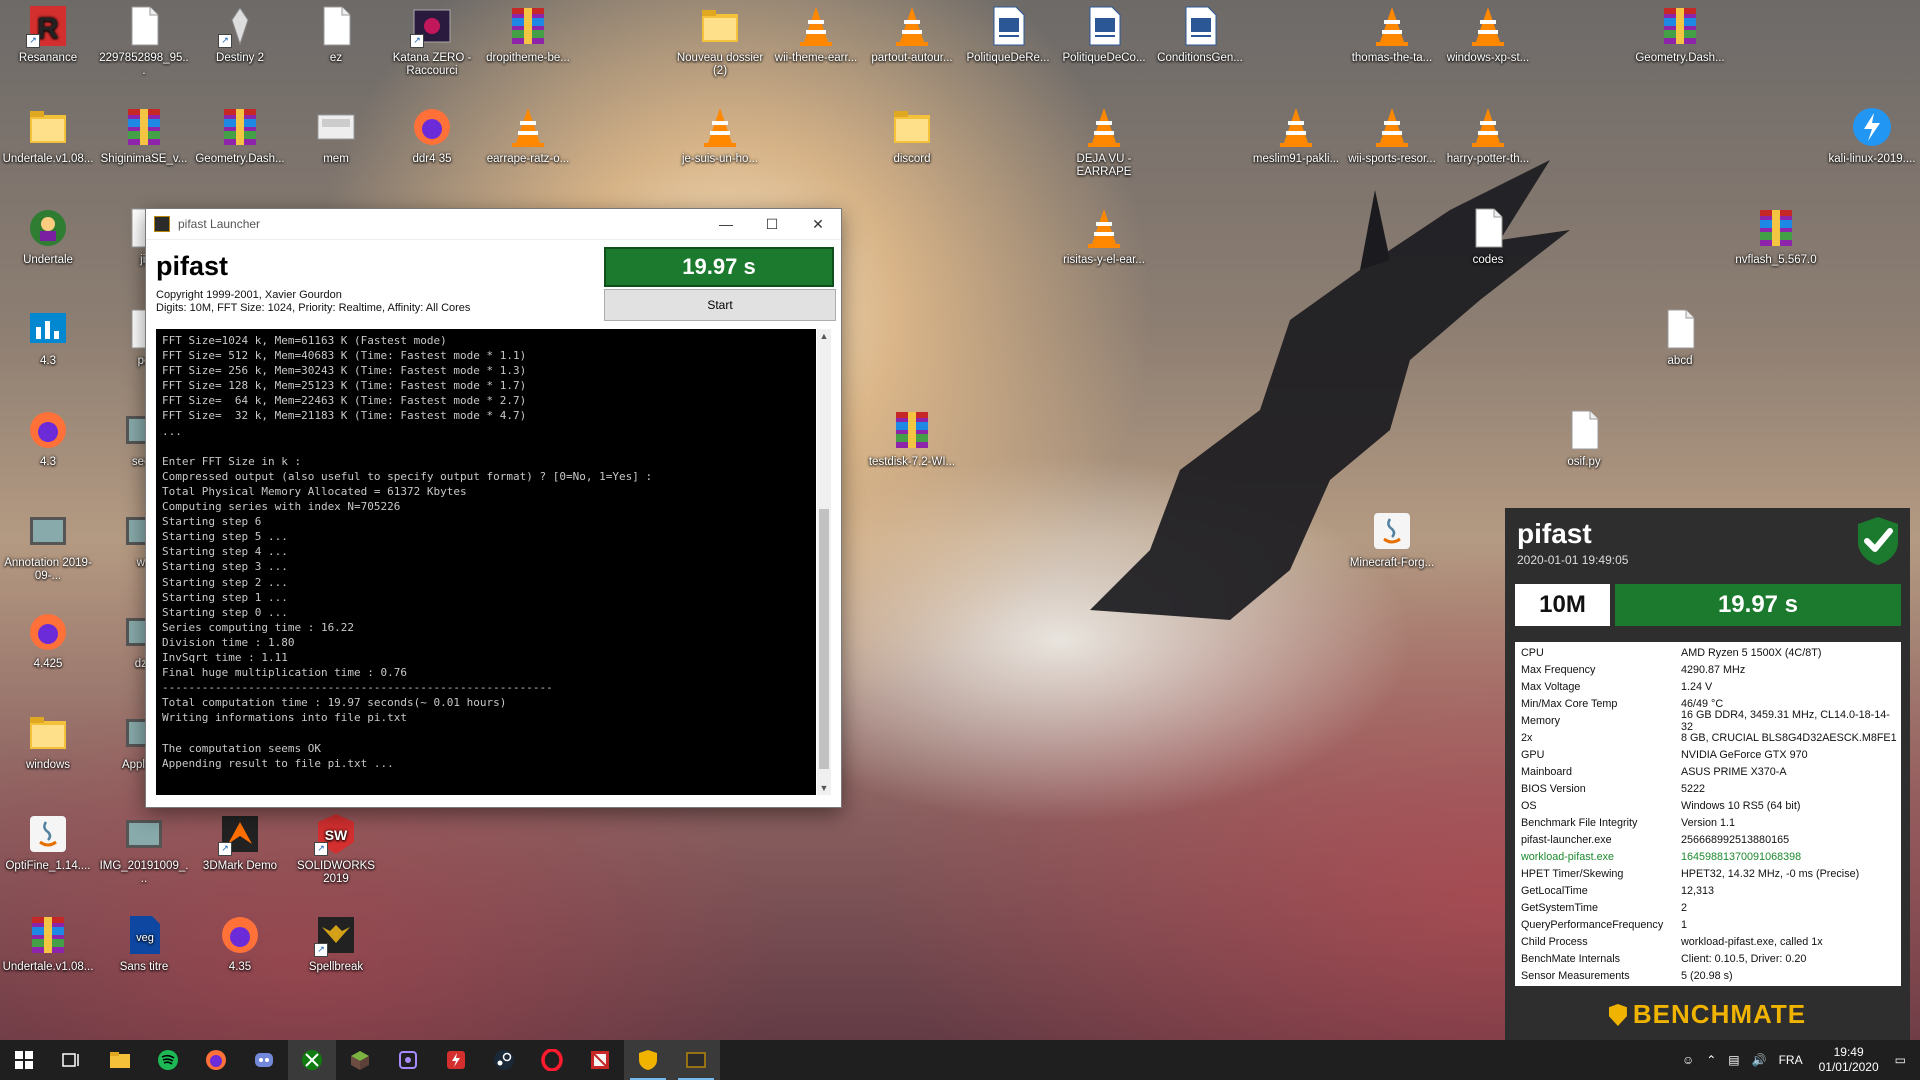  I want to click on desktop-icon: mem, so click(336, 133).